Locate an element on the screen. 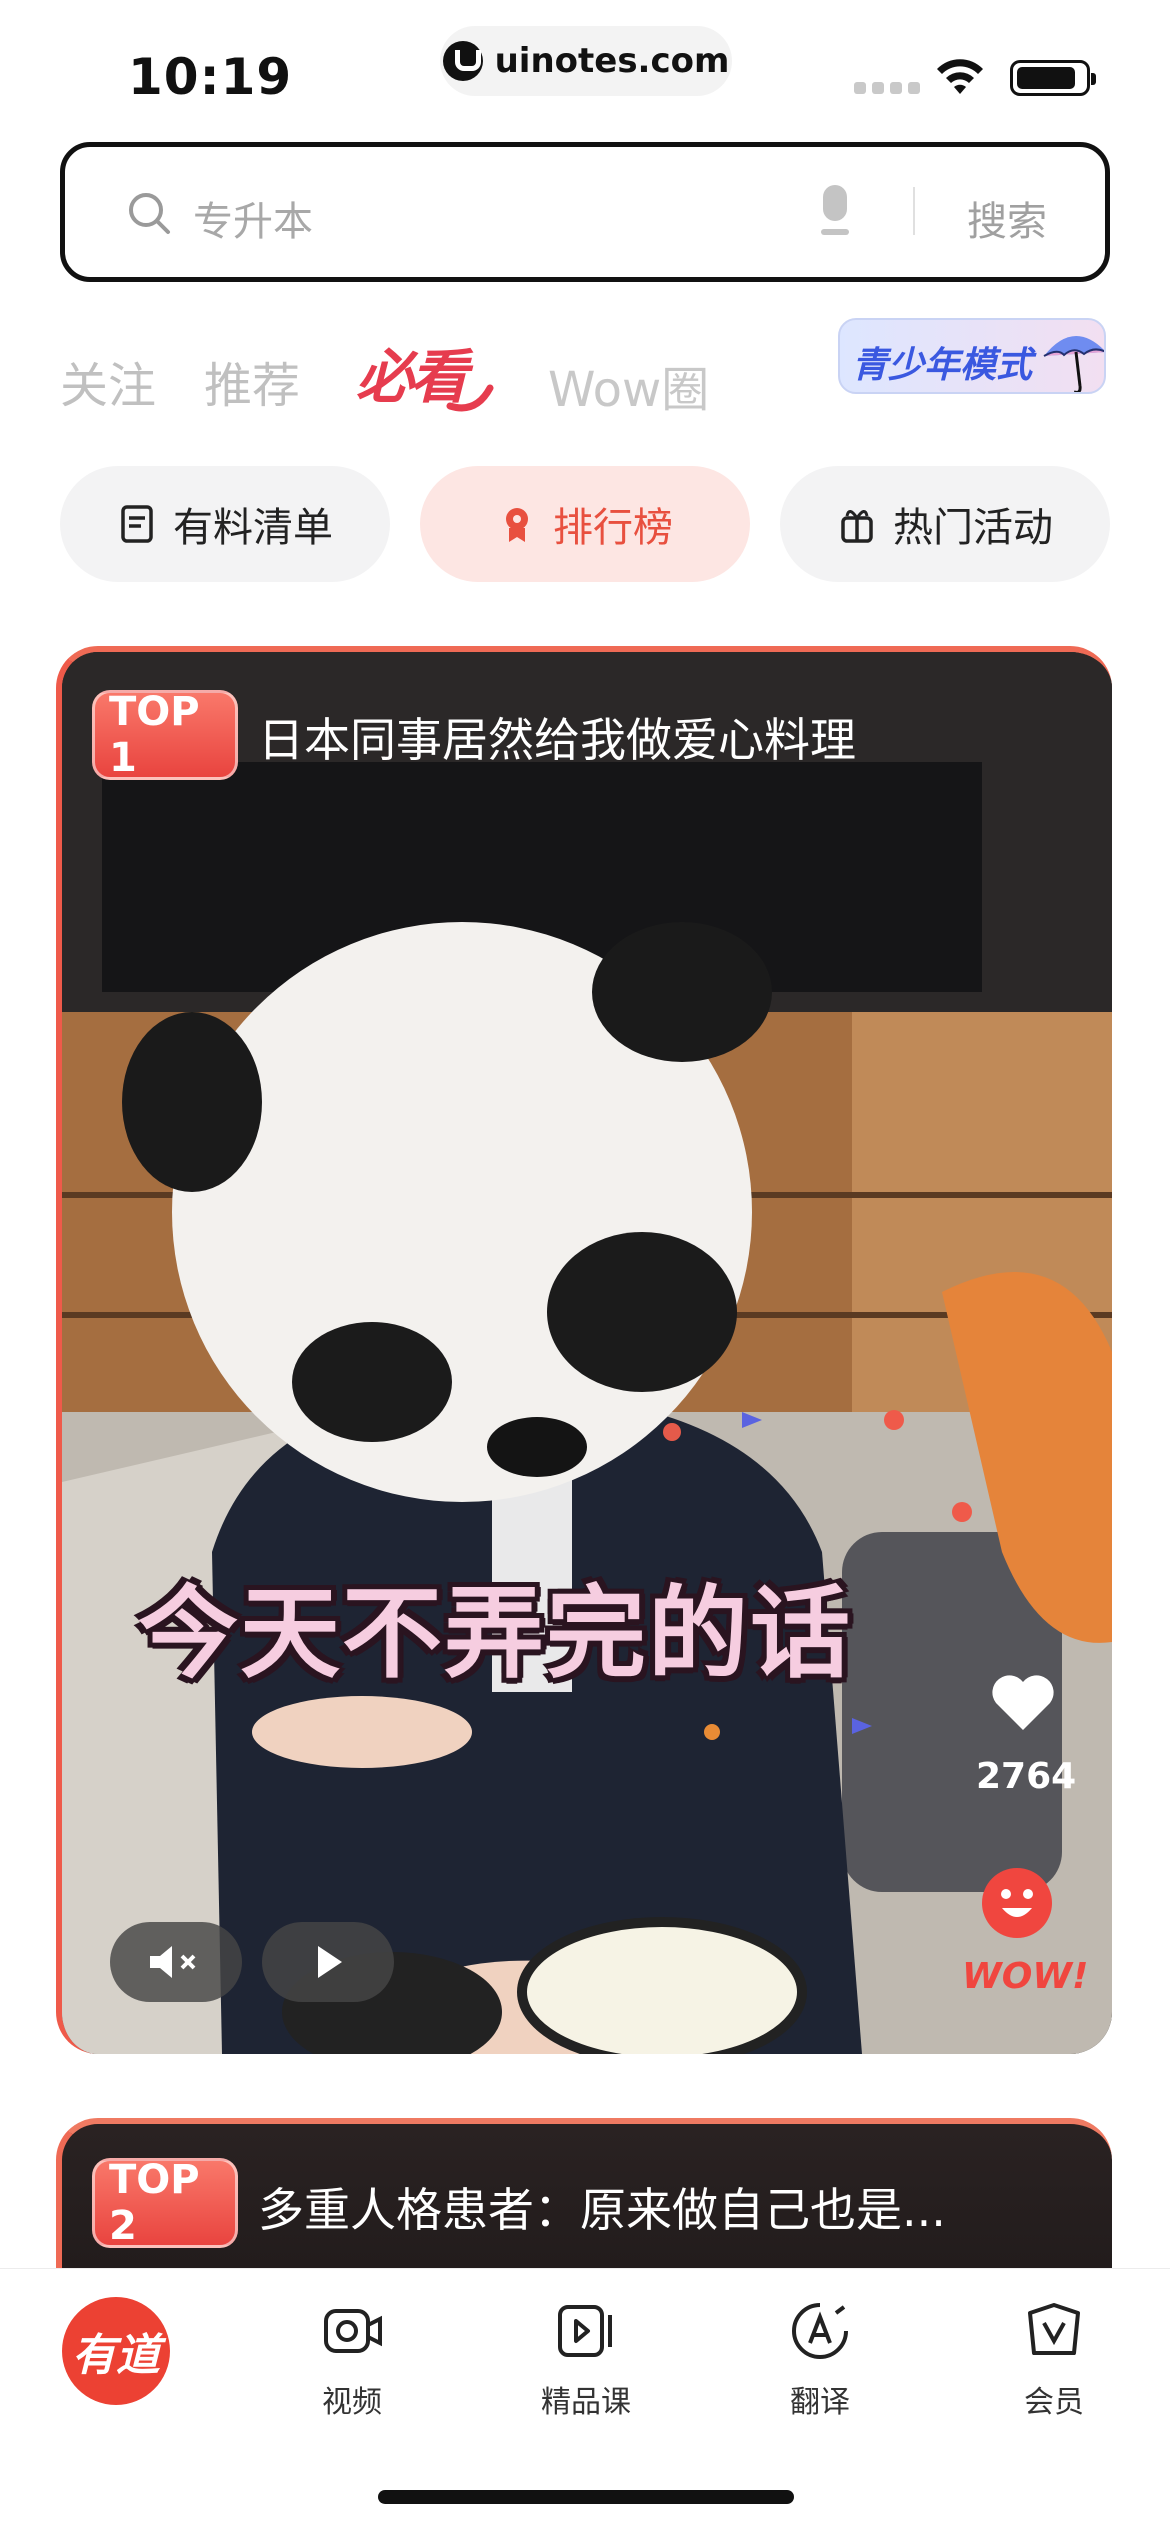 The width and height of the screenshot is (1170, 2532). nav-label: 精品课 is located at coordinates (586, 2402).